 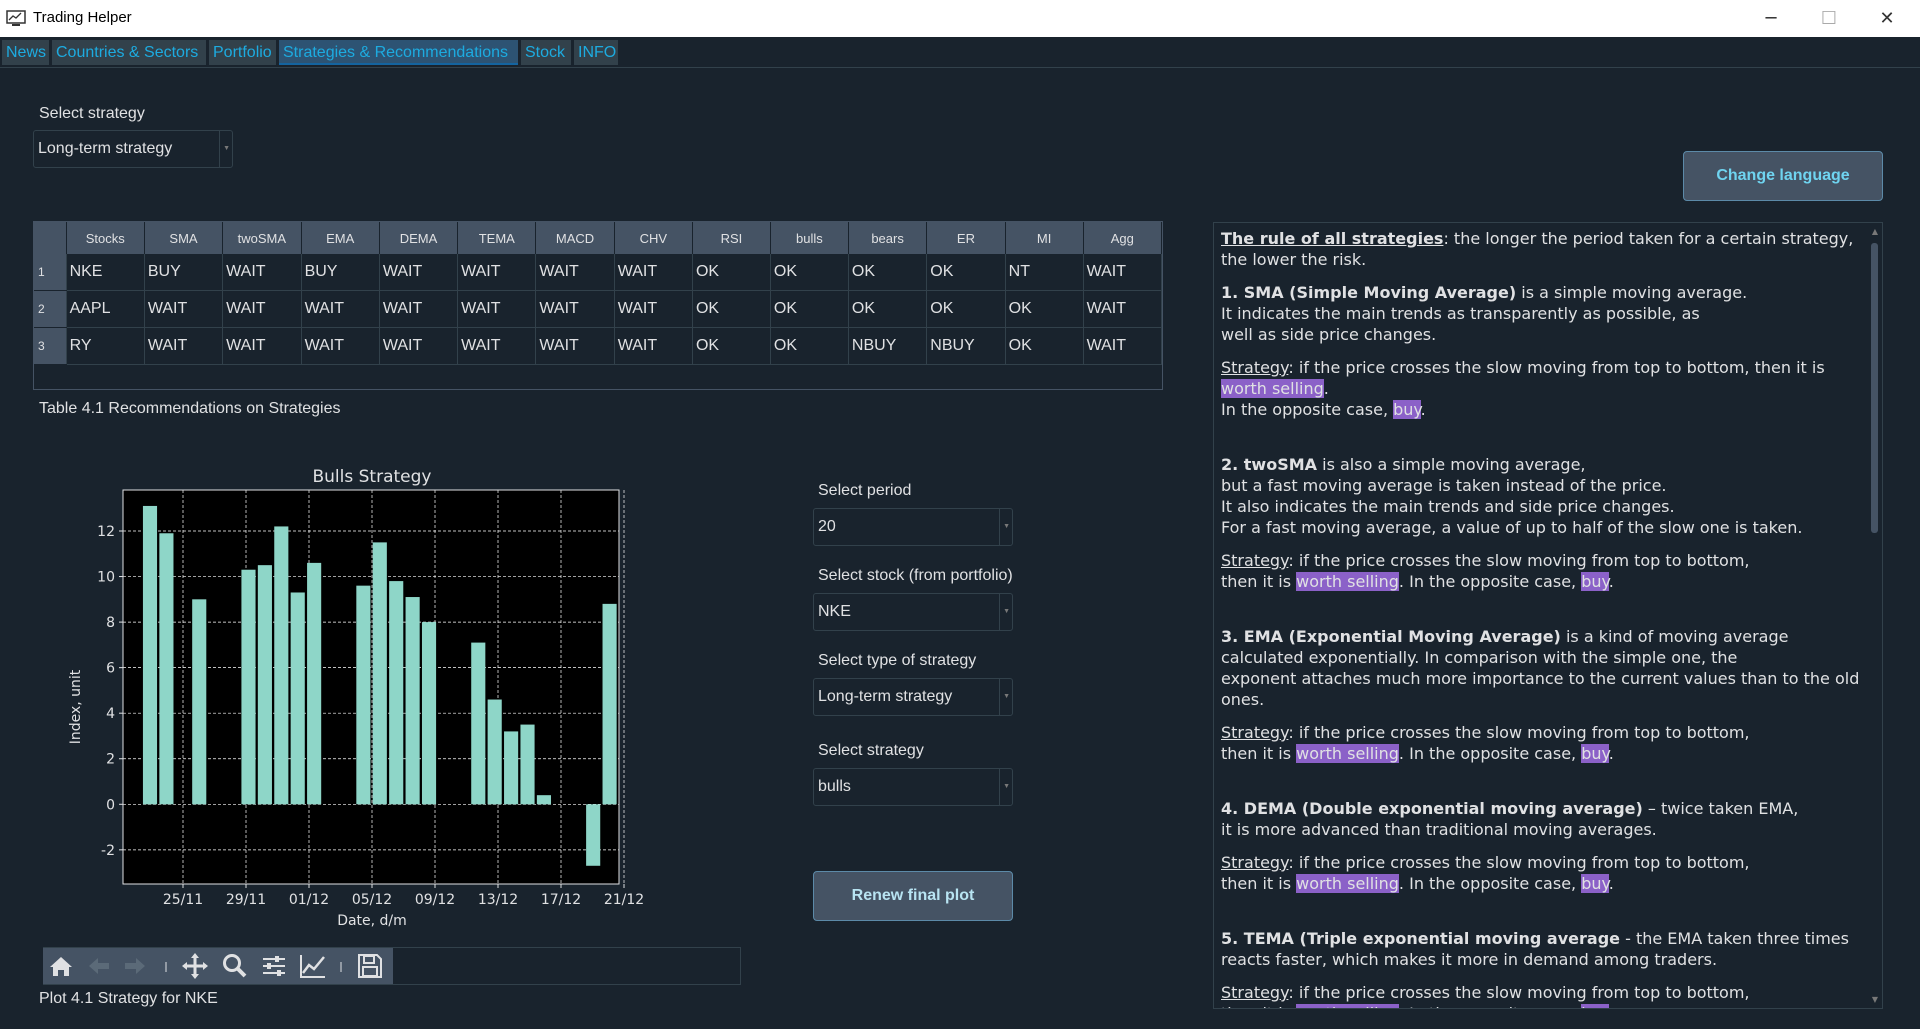 What do you see at coordinates (105, 272) in the screenshot?
I see `table-cell: NKE` at bounding box center [105, 272].